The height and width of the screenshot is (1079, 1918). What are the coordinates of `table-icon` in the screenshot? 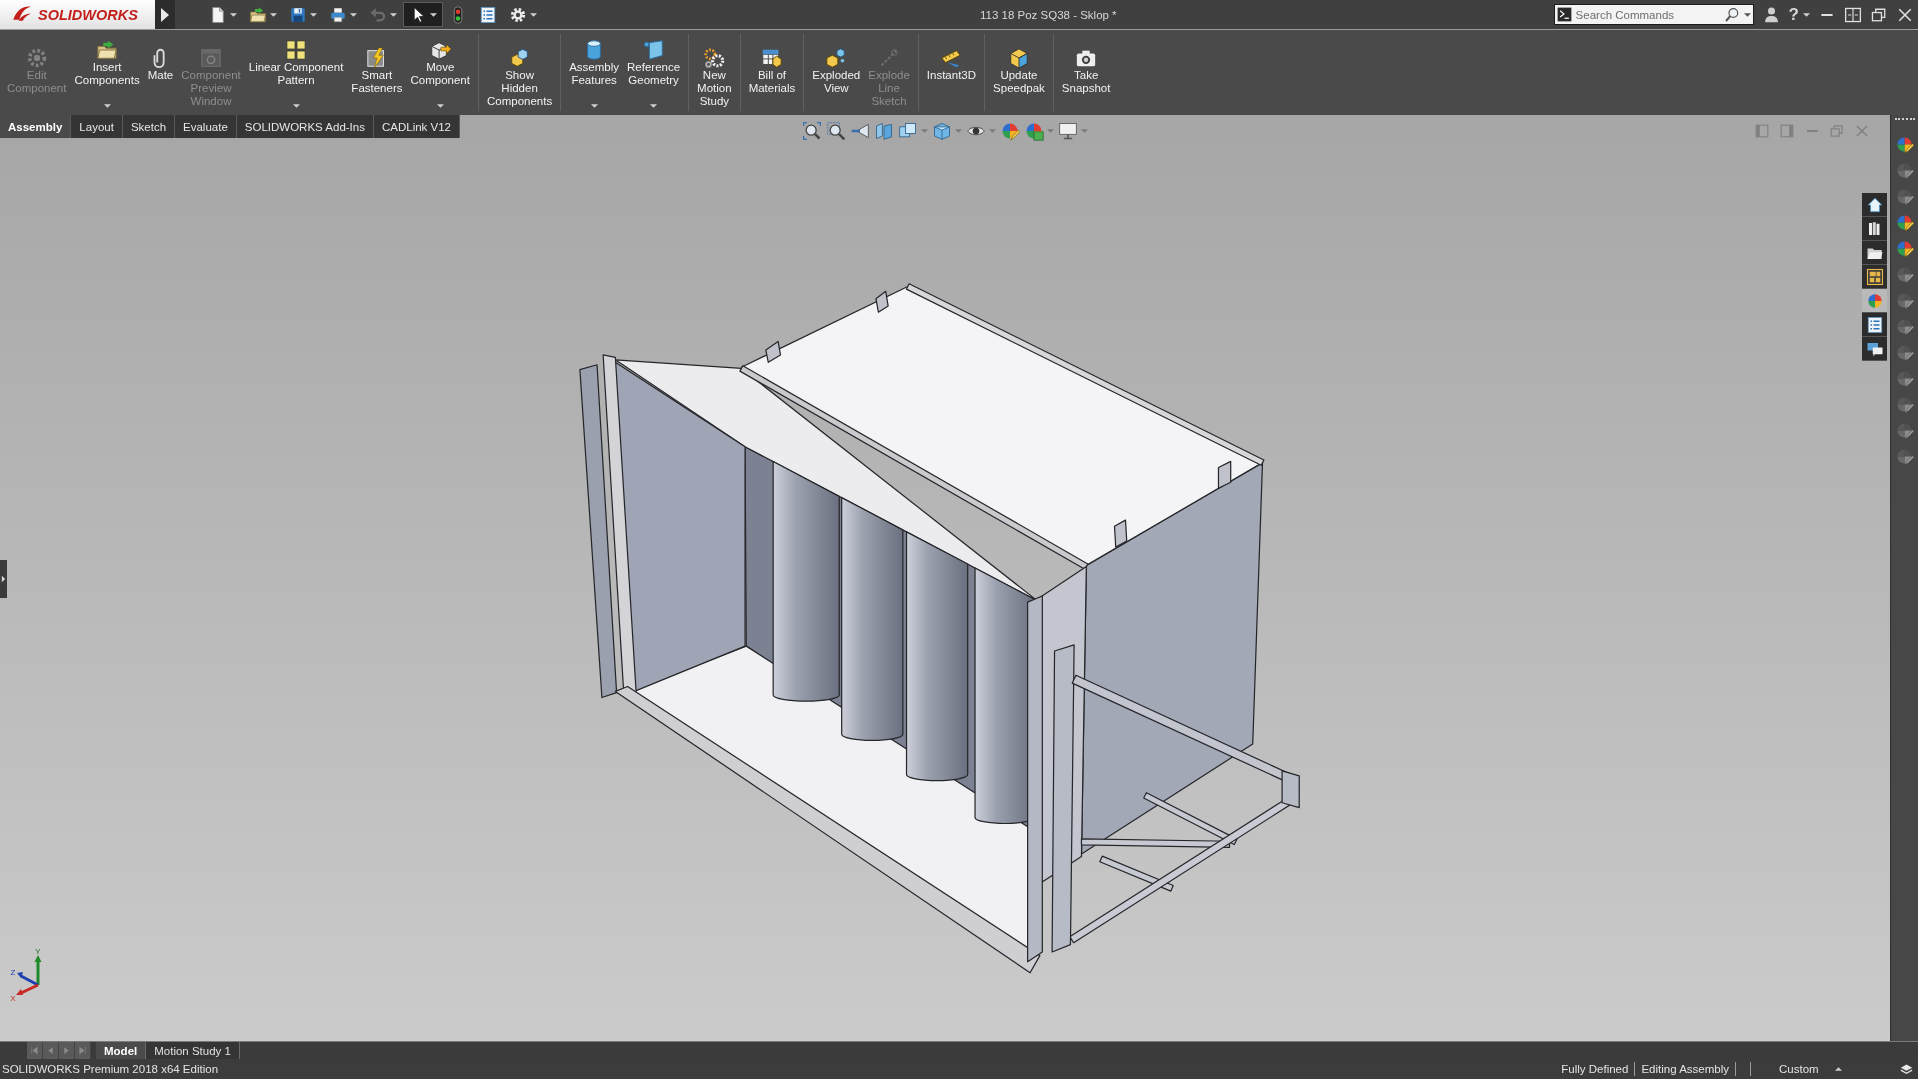 It's located at (771, 58).